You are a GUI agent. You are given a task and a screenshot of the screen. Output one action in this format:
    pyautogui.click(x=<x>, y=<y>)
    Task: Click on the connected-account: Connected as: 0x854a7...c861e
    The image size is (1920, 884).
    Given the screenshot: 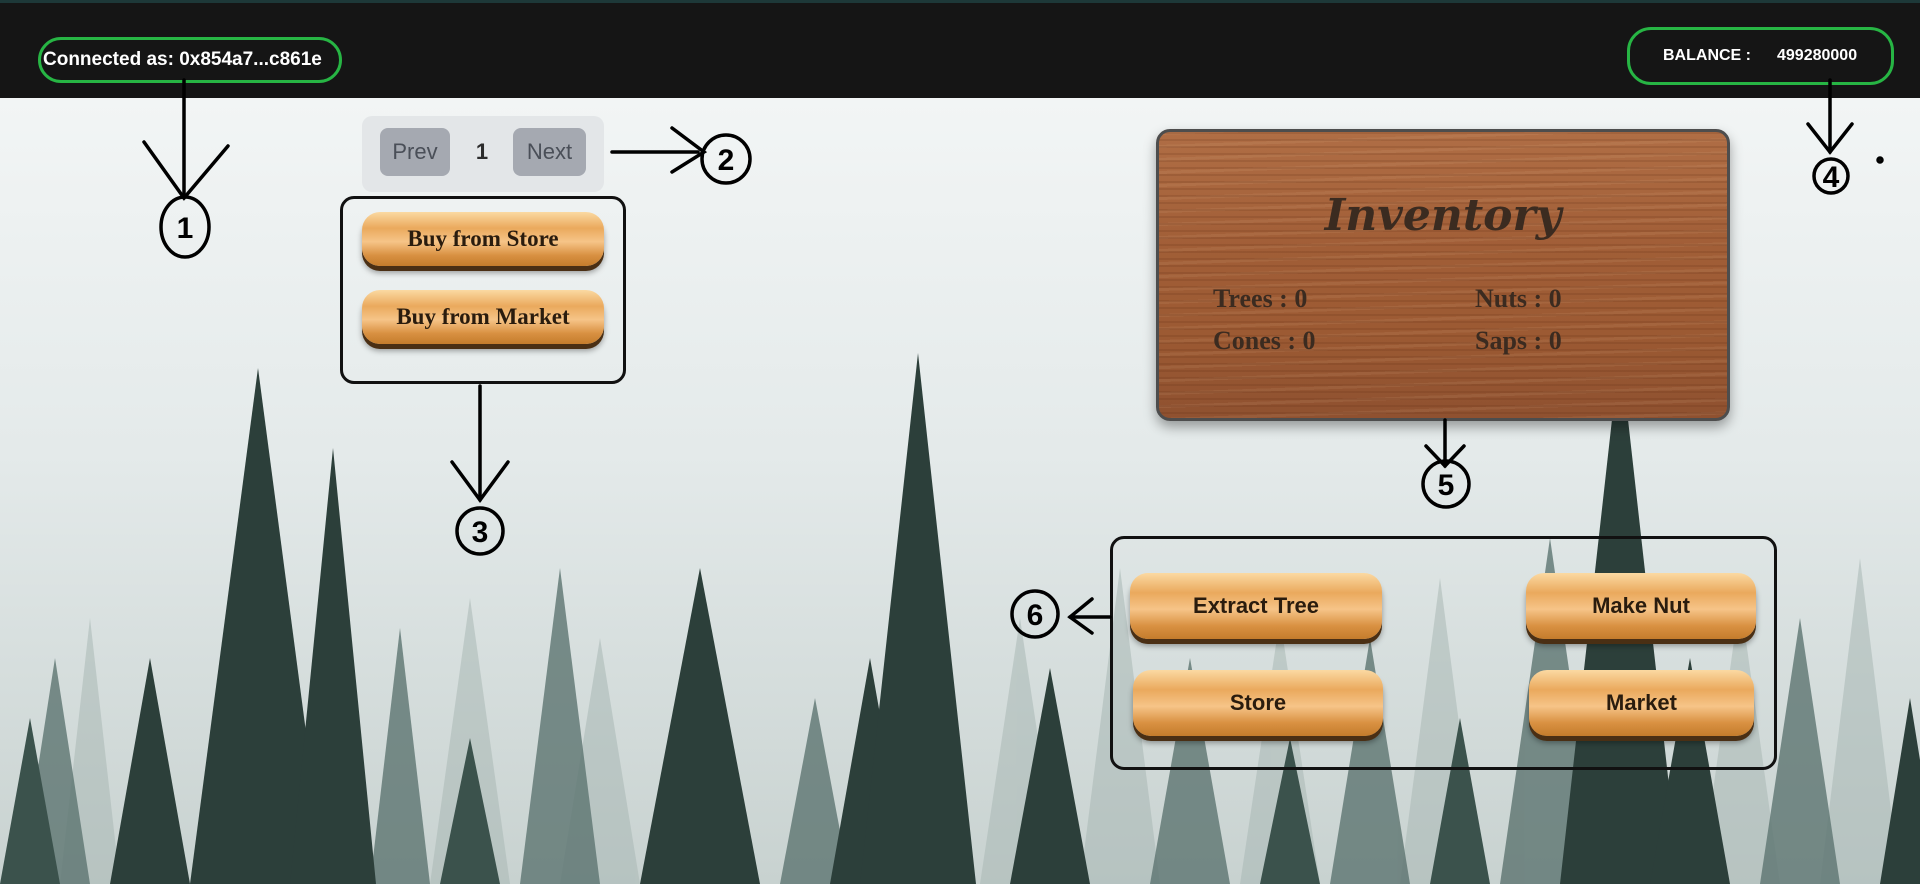 What is the action you would take?
    pyautogui.click(x=190, y=60)
    